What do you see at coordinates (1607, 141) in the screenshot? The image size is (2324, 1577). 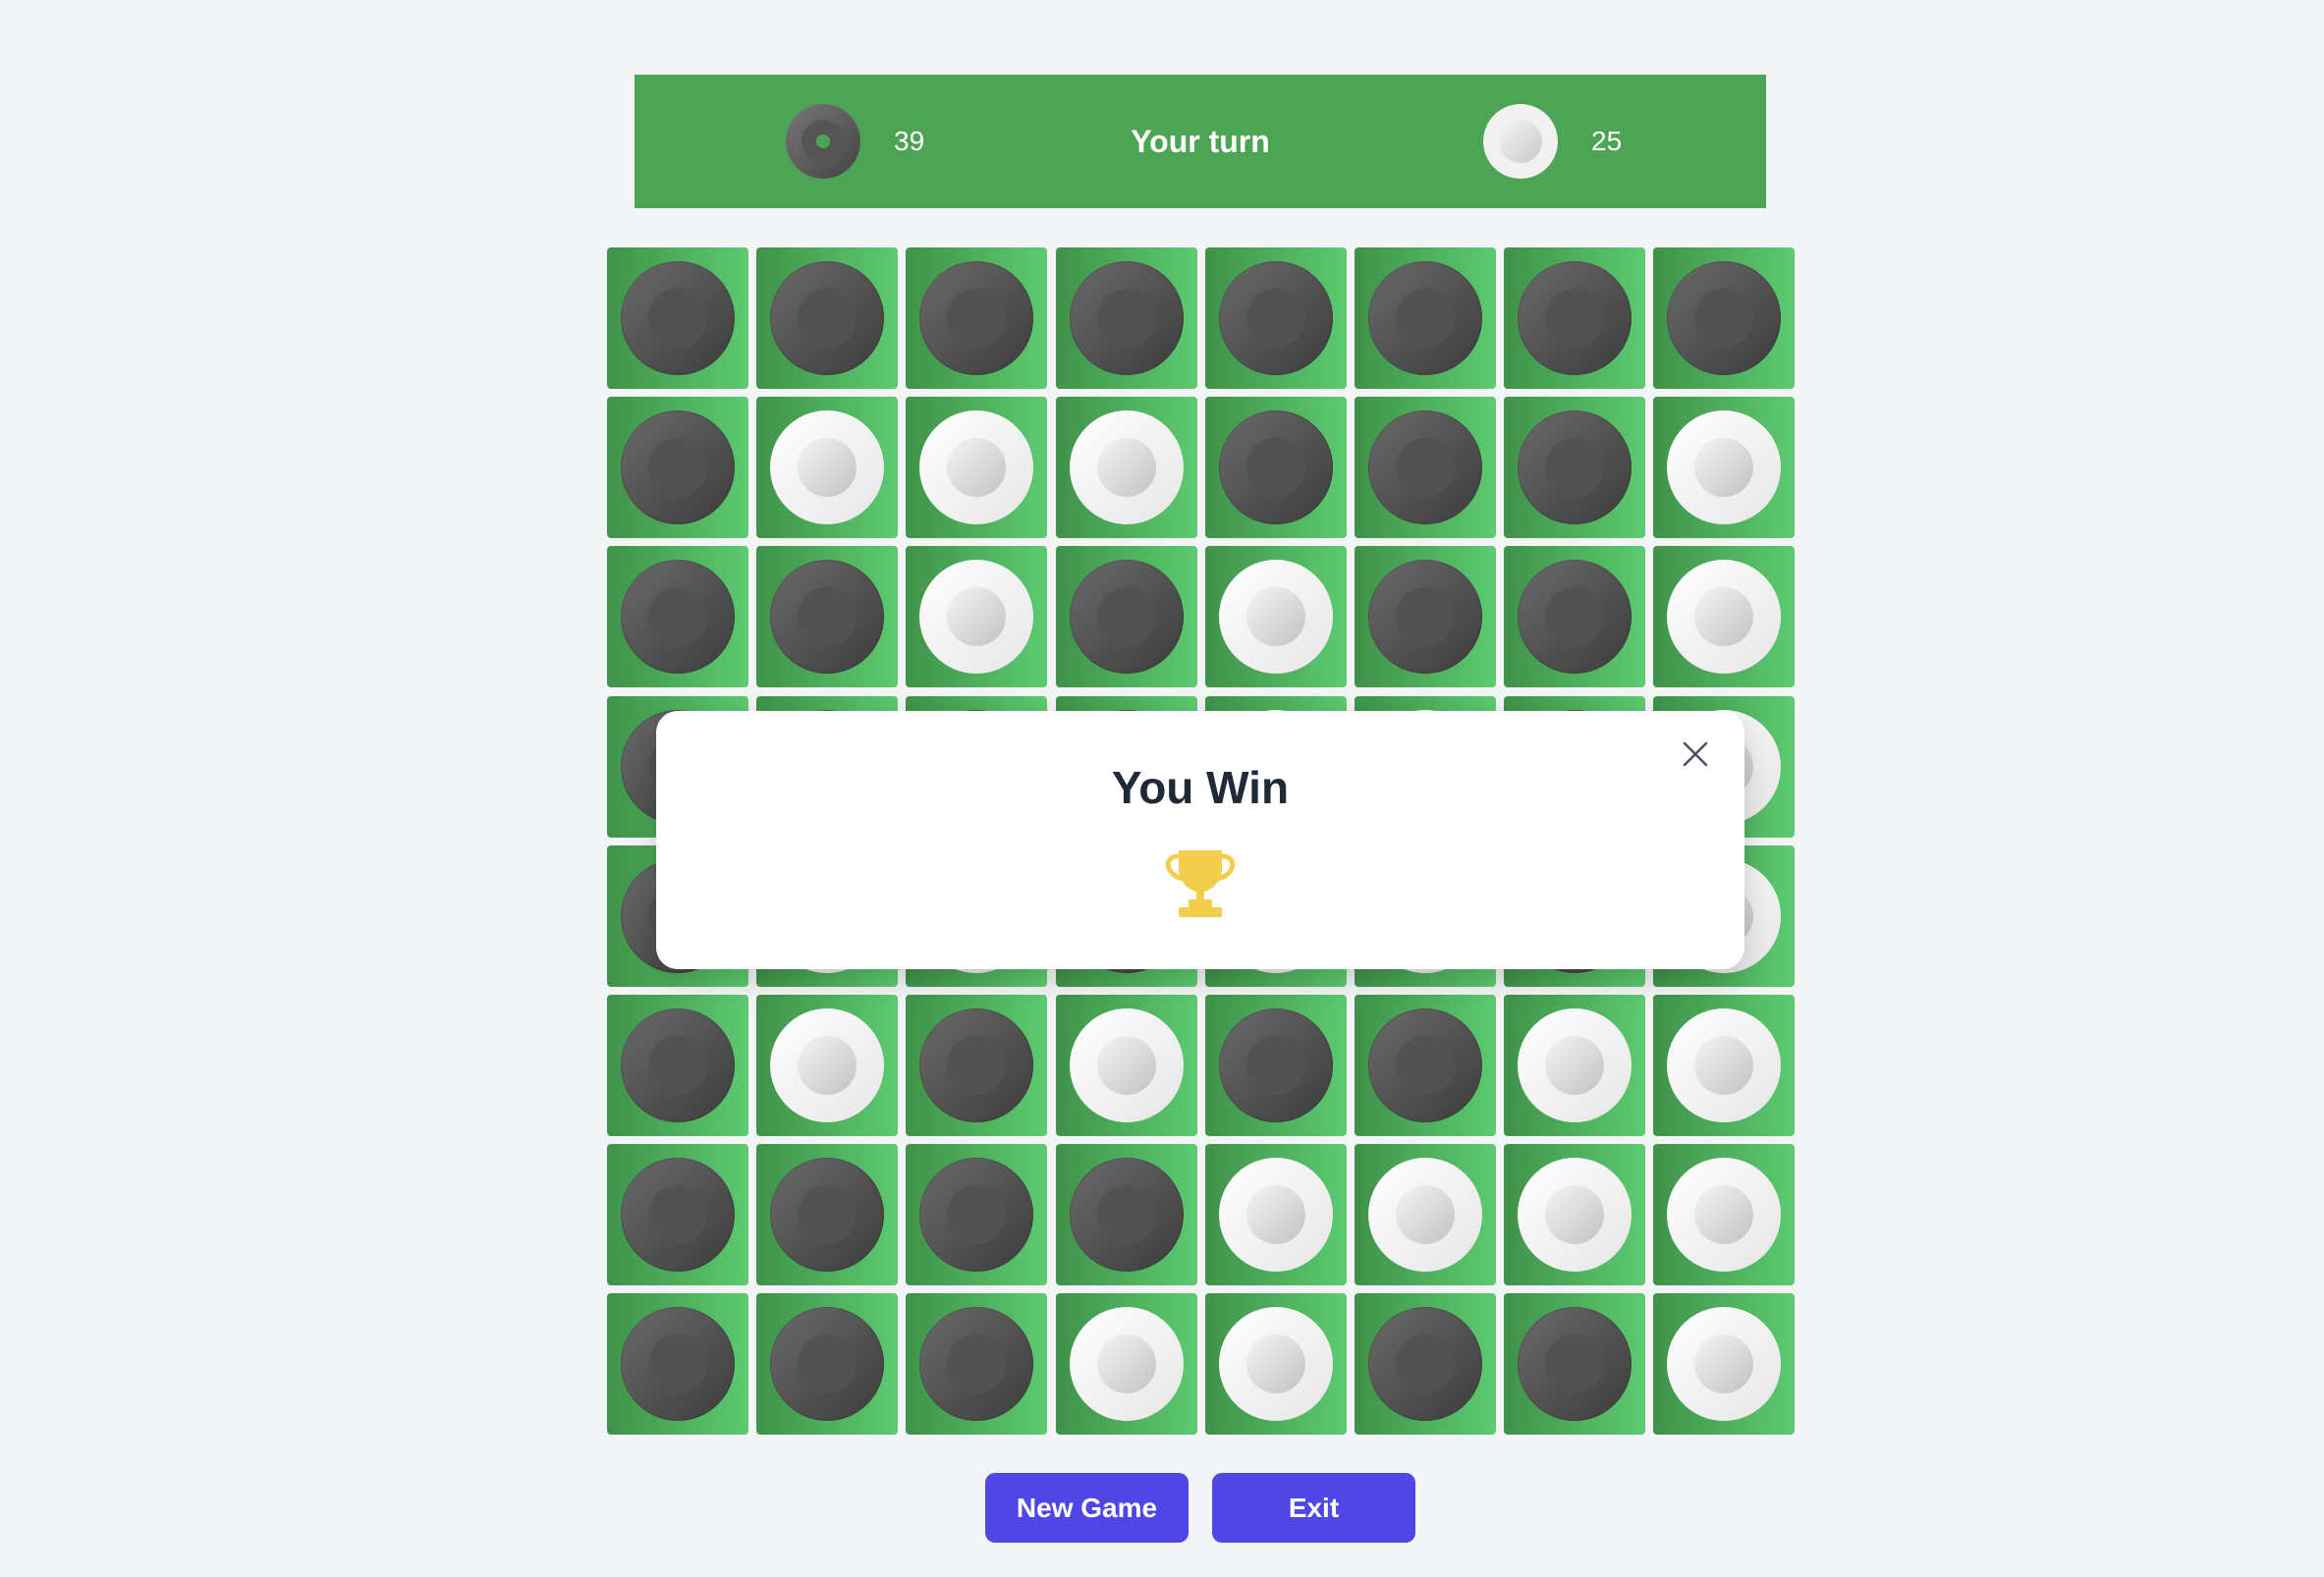 I see `white-score: 25` at bounding box center [1607, 141].